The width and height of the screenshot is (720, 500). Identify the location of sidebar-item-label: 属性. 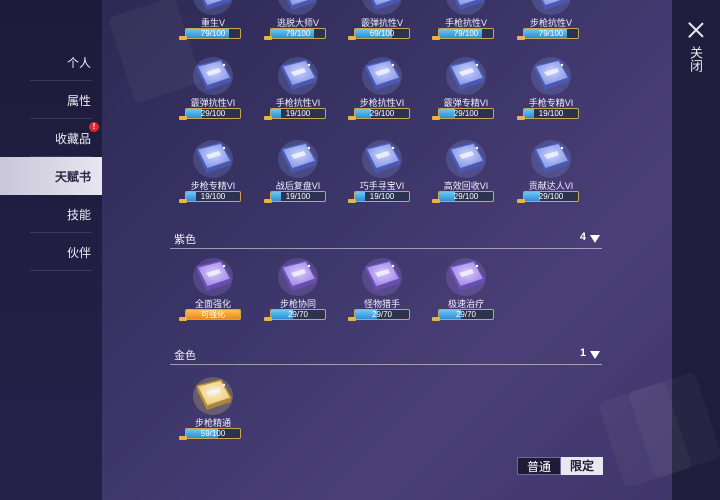
(78, 100).